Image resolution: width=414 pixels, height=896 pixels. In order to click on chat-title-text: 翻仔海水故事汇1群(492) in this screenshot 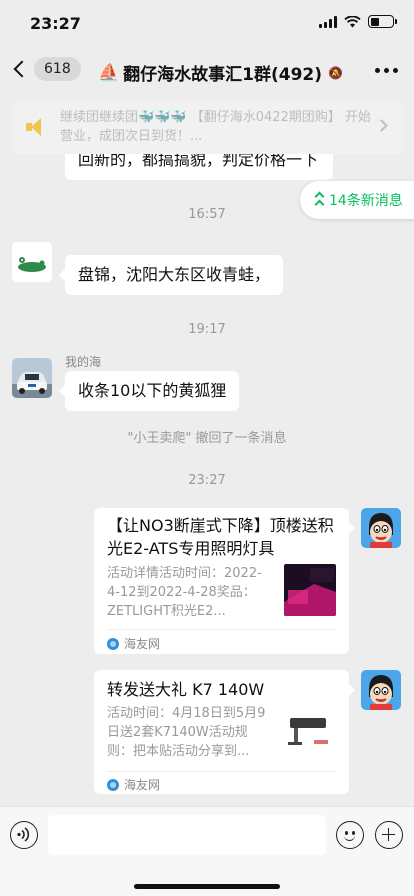, I will do `click(223, 75)`.